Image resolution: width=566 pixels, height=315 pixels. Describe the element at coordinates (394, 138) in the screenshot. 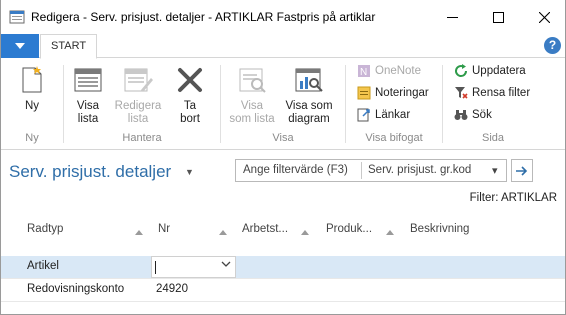

I see `ribbon-group-label: Visa bifogat` at that location.